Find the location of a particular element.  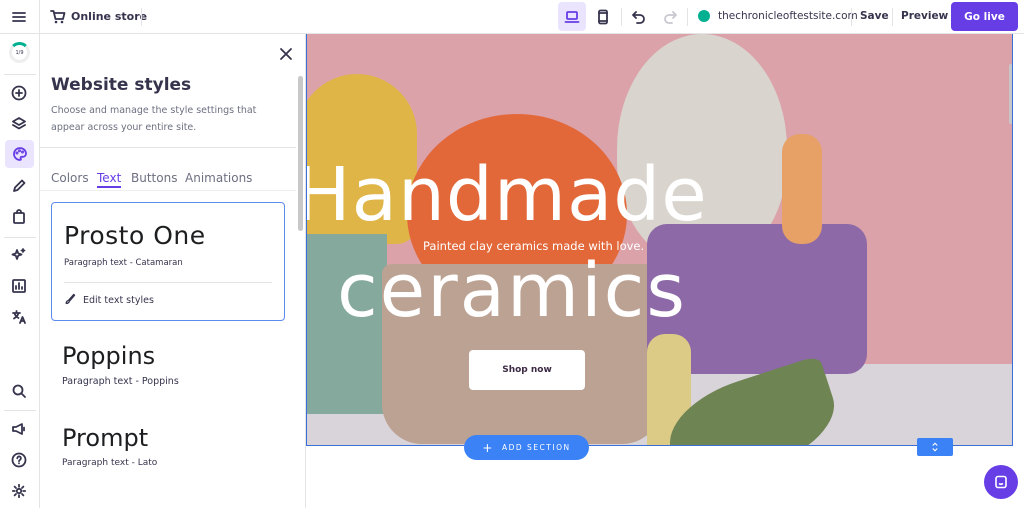

chat-button is located at coordinates (1001, 482).